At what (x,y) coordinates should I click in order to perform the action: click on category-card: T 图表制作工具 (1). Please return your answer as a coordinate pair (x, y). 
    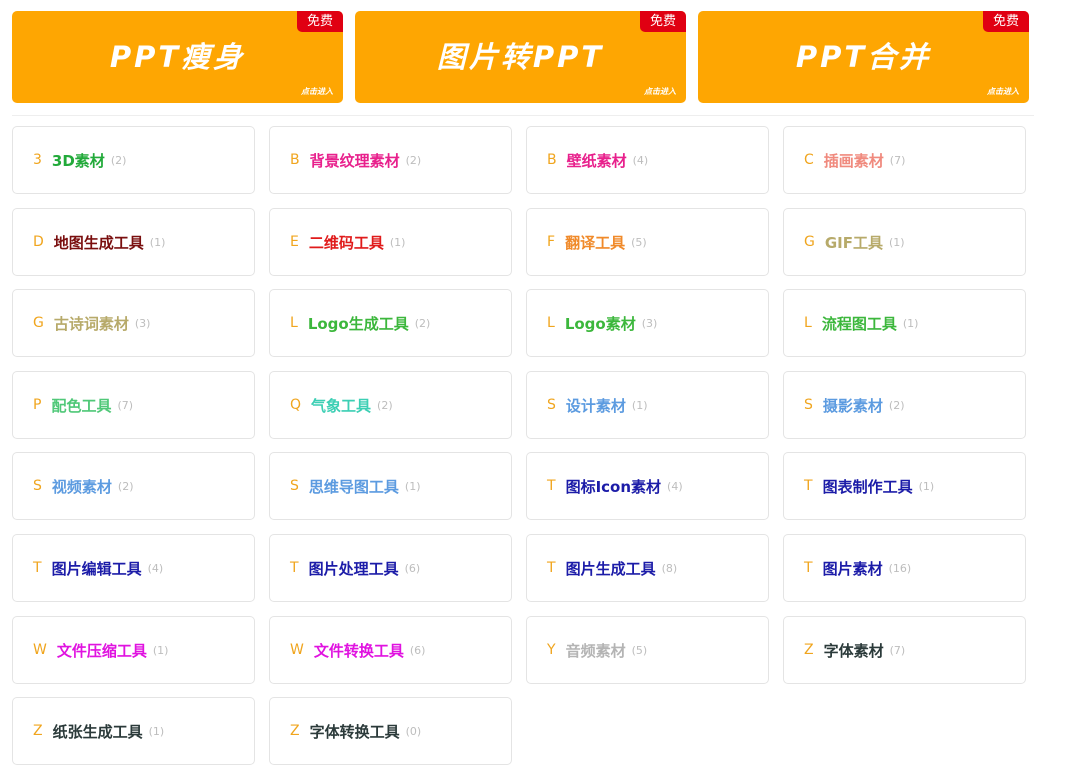
    Looking at the image, I should click on (904, 486).